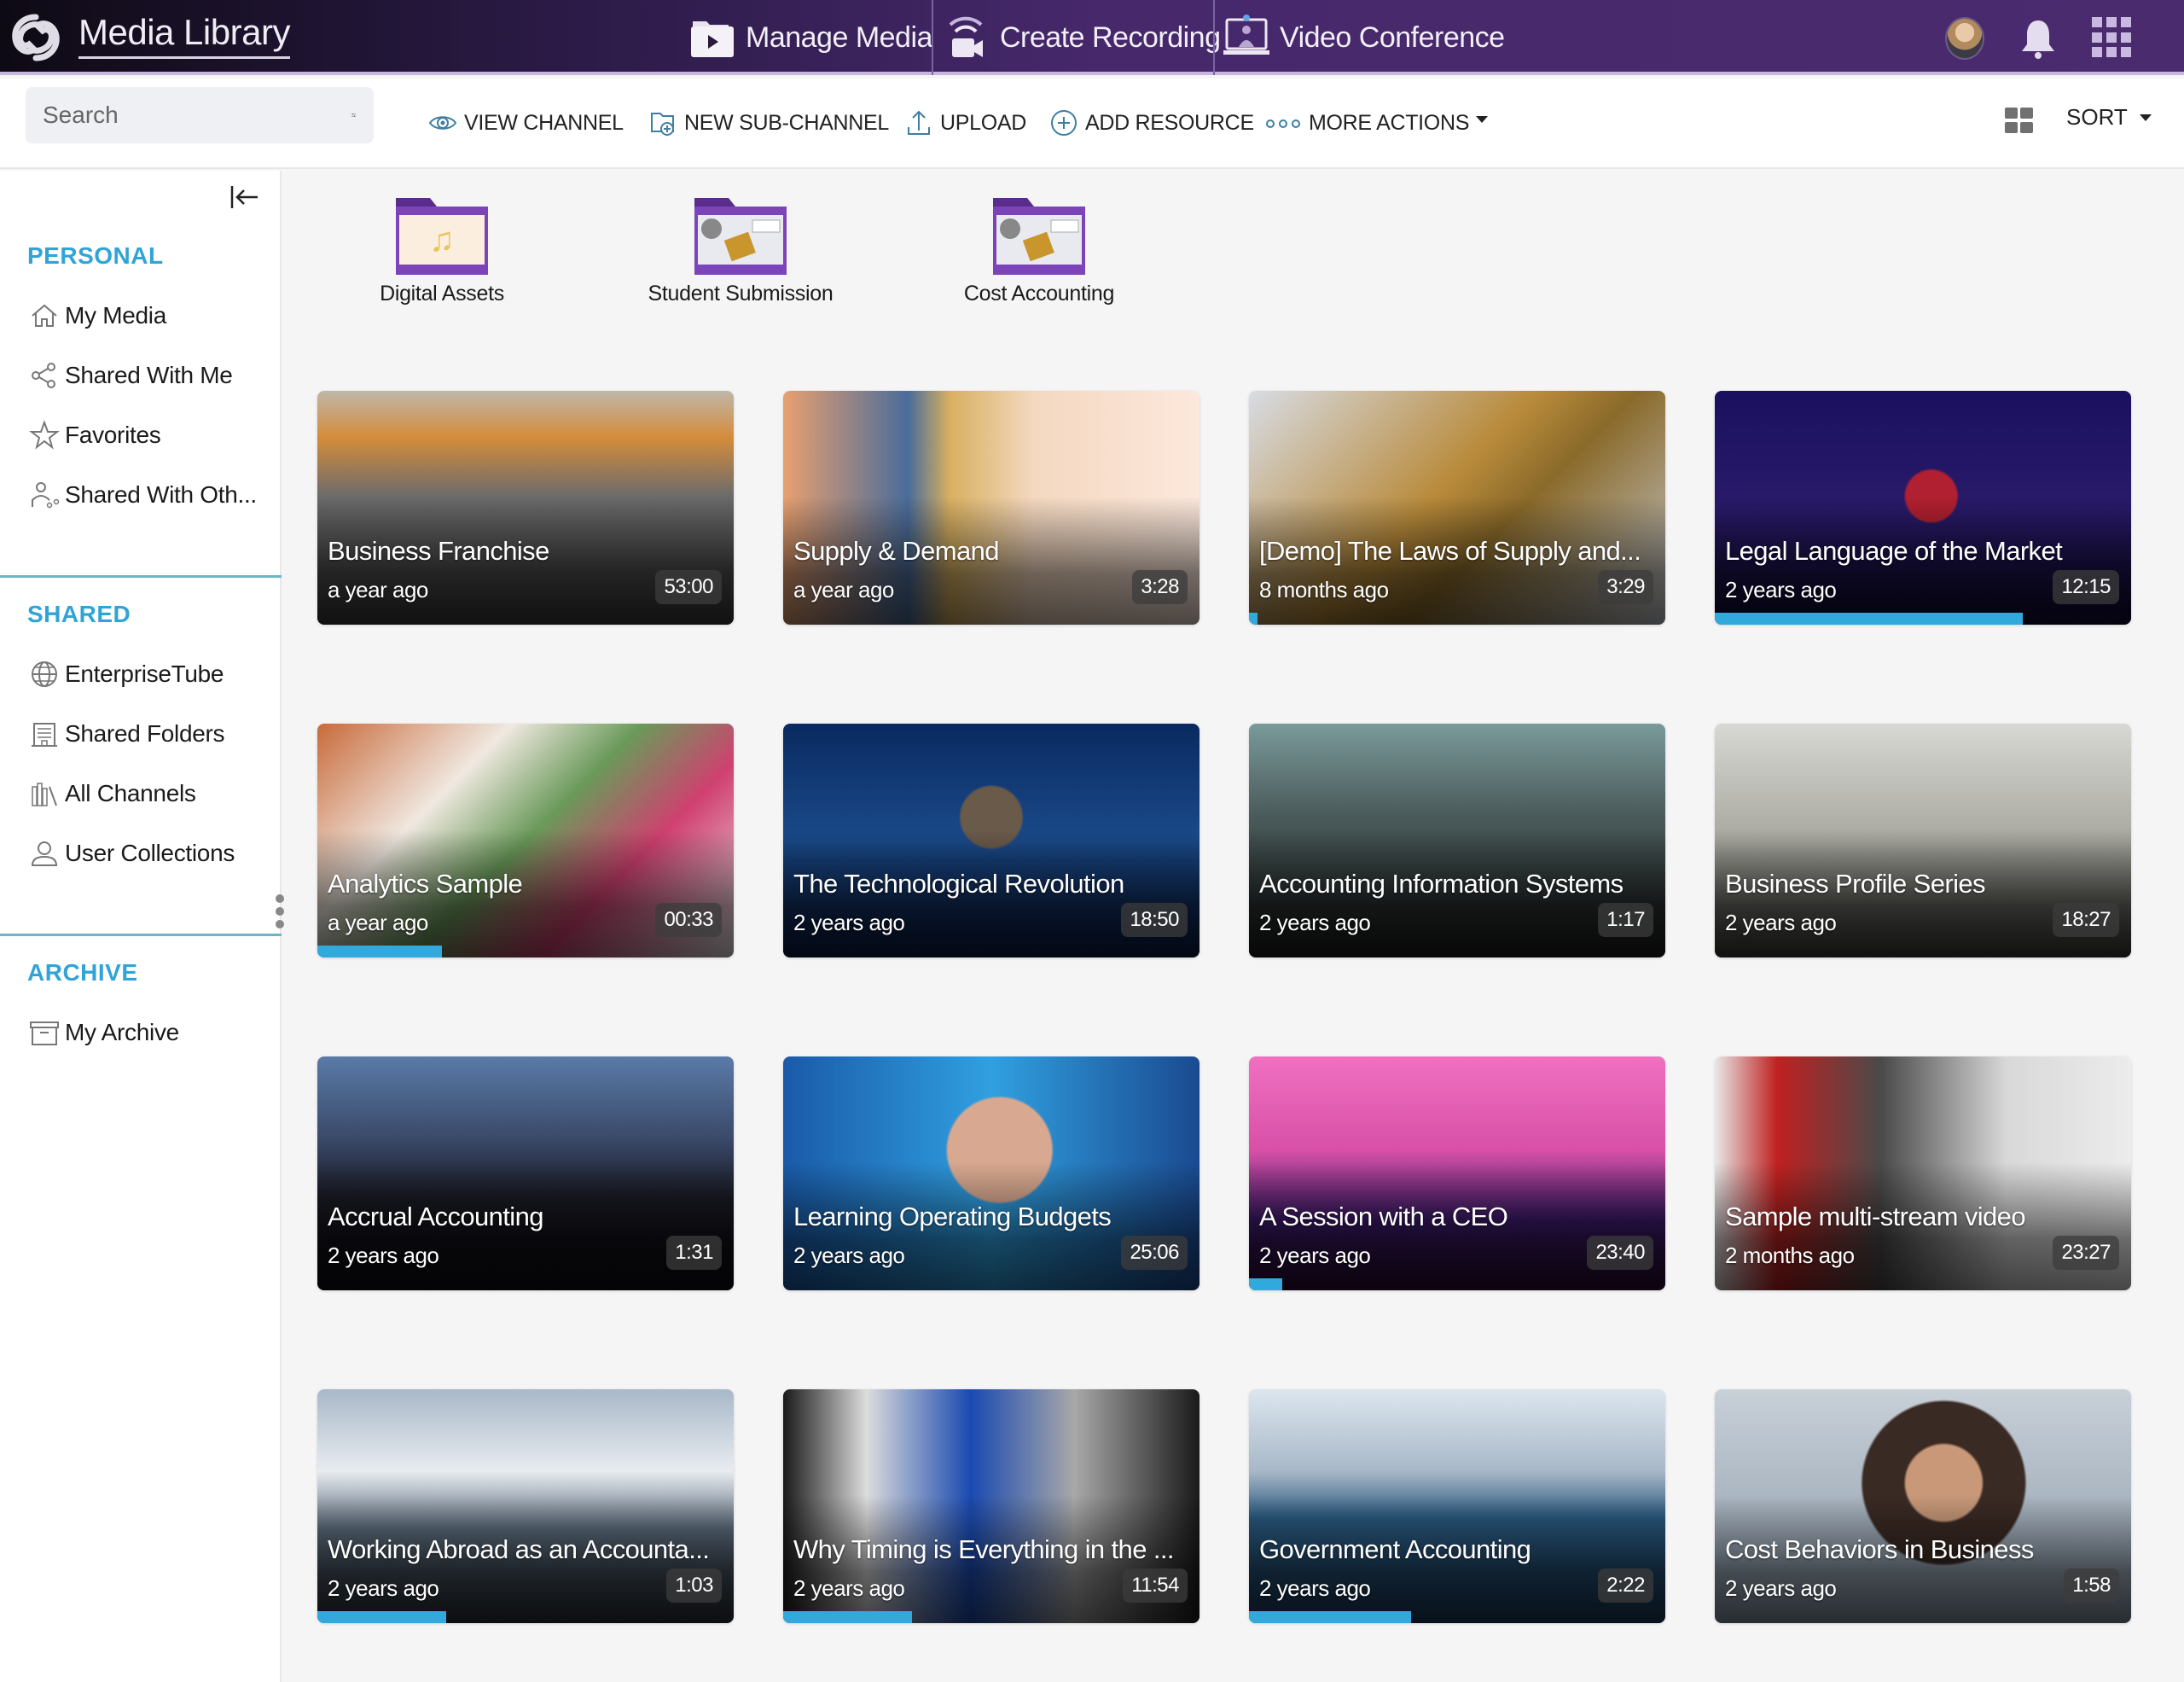  I want to click on search-box, so click(200, 115).